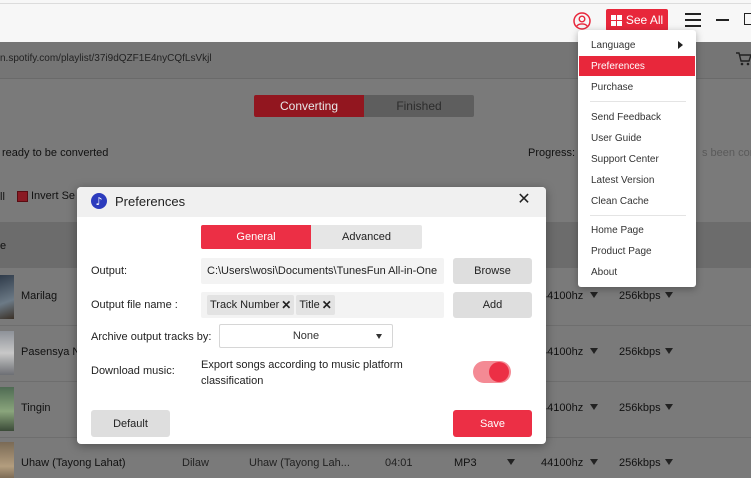  What do you see at coordinates (492, 305) in the screenshot?
I see `add-button: Add` at bounding box center [492, 305].